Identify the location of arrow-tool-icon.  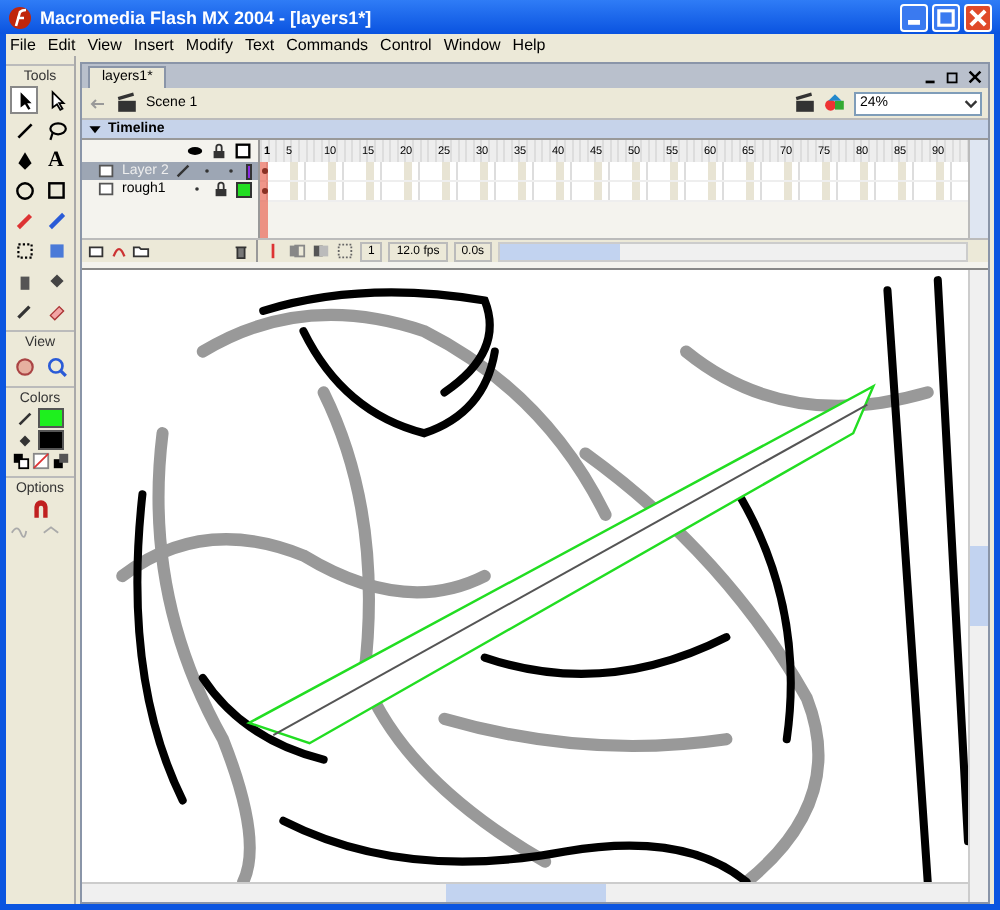
(24, 100).